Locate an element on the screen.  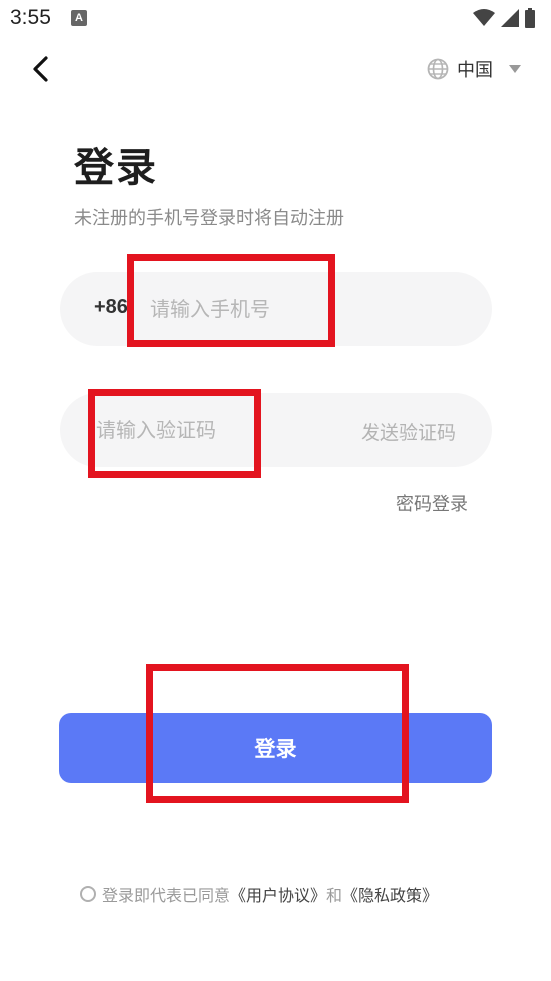
back-button is located at coordinates (42, 69).